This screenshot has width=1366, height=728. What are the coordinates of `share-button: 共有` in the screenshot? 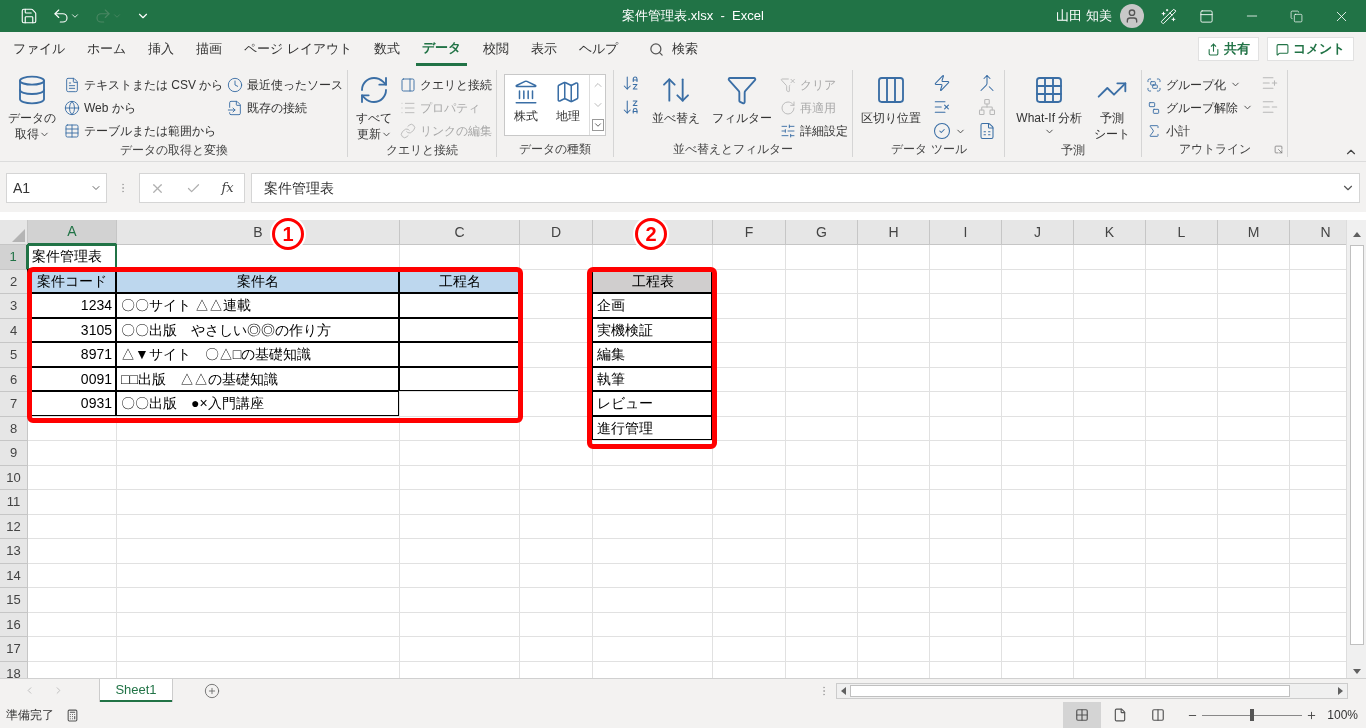 It's located at (1228, 49).